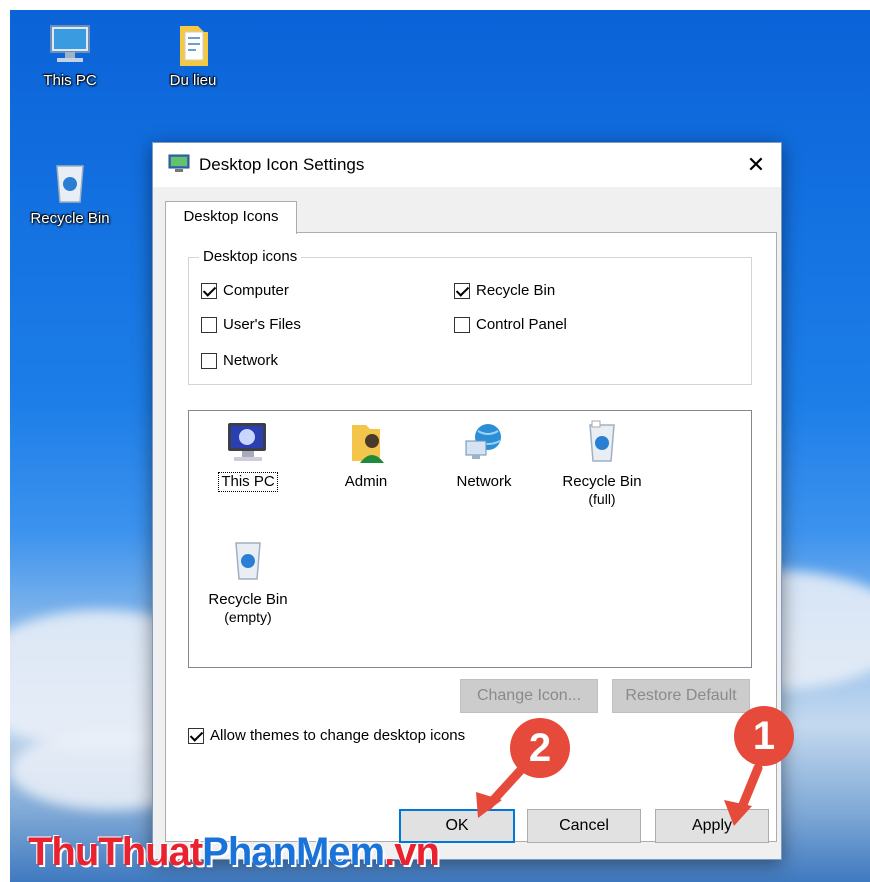  I want to click on step-marker-1: 1, so click(764, 736).